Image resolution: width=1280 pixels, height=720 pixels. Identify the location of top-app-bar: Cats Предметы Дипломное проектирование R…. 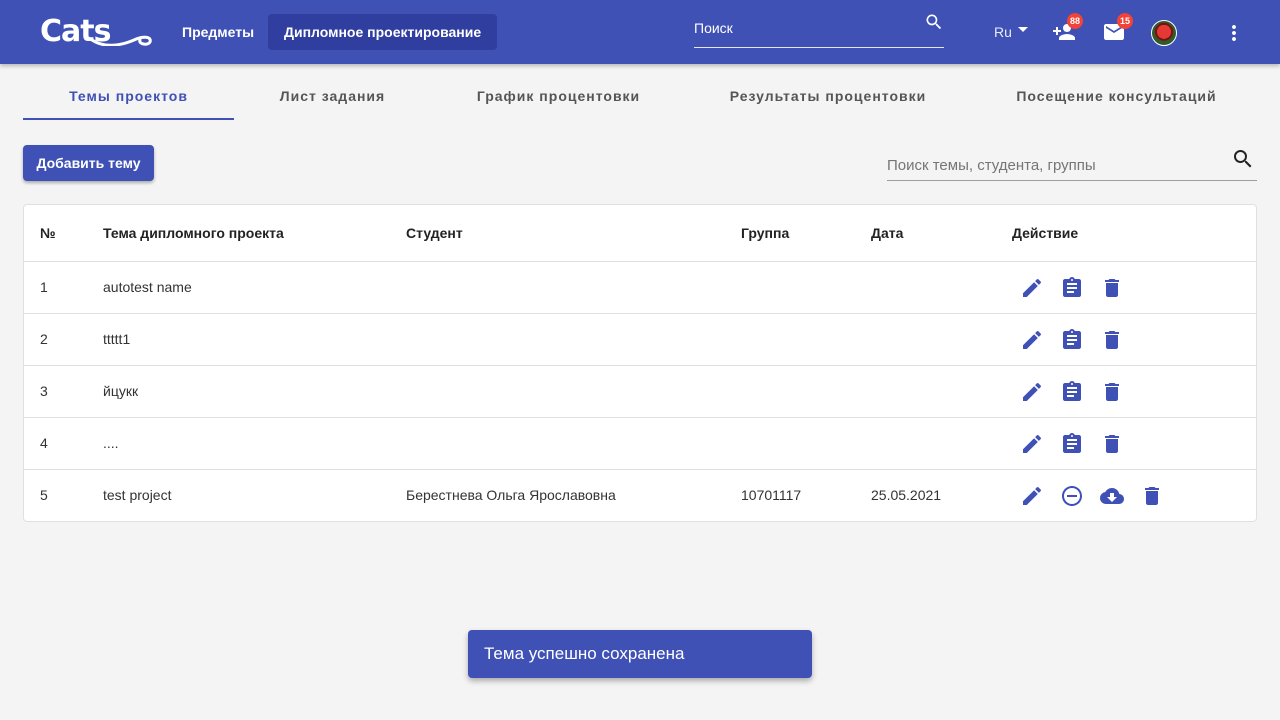
(640, 32).